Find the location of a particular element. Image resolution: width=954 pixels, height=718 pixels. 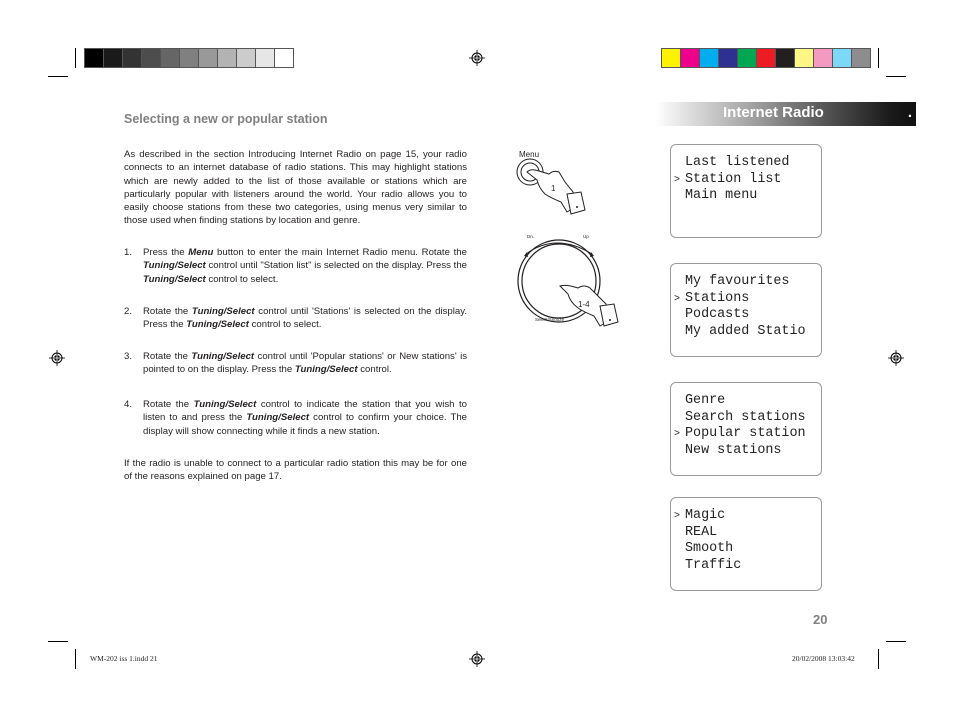

lcd-line: Last listened is located at coordinates (731, 162).